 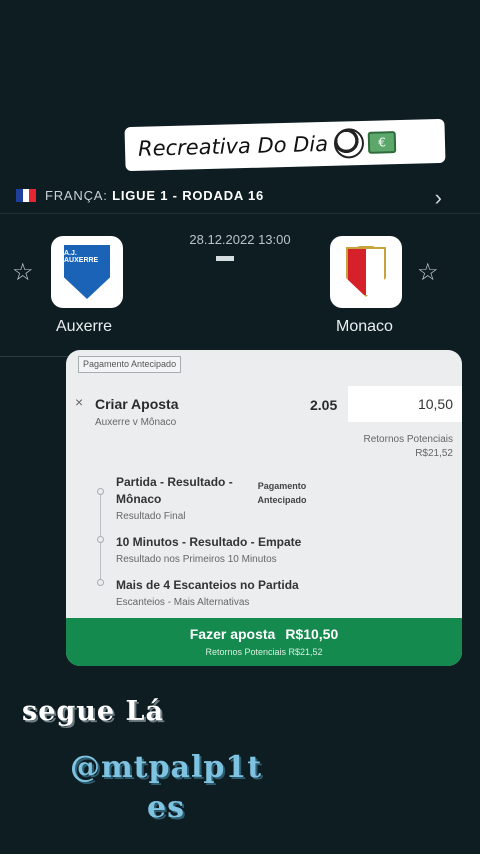 I want to click on slip-title: Criar Aposta, so click(x=137, y=404).